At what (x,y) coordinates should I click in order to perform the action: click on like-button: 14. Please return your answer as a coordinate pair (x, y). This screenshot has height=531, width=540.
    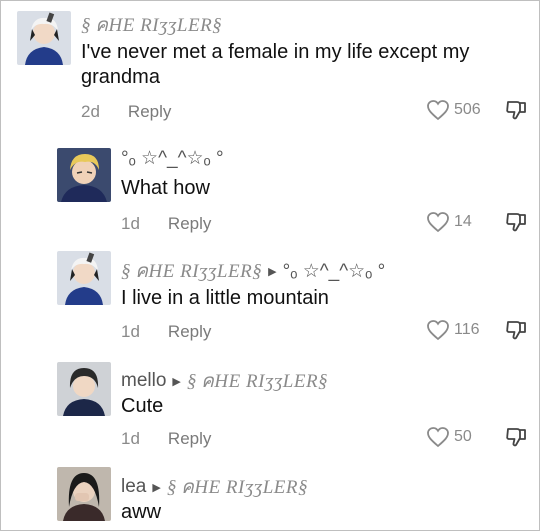
    Looking at the image, I should click on (449, 222).